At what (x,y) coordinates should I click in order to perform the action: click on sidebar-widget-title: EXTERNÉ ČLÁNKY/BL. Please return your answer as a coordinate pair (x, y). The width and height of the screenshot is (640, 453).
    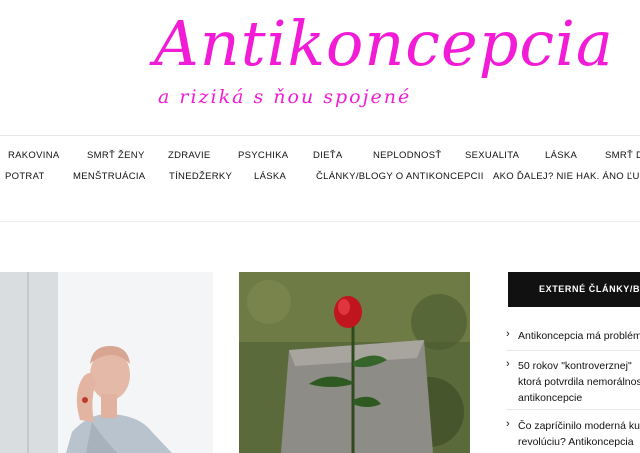
    Looking at the image, I should click on (574, 289).